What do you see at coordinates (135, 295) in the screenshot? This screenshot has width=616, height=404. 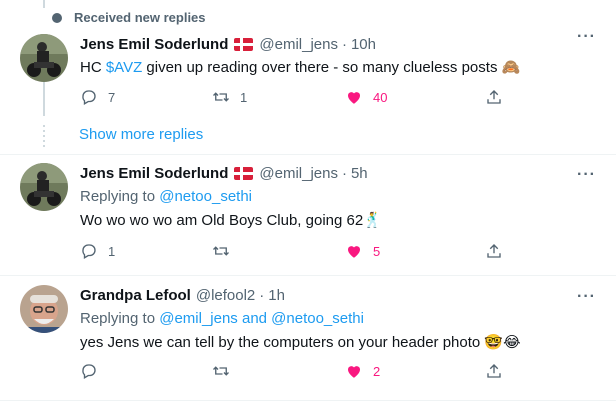 I see `author-name: Grandpa Lefool` at bounding box center [135, 295].